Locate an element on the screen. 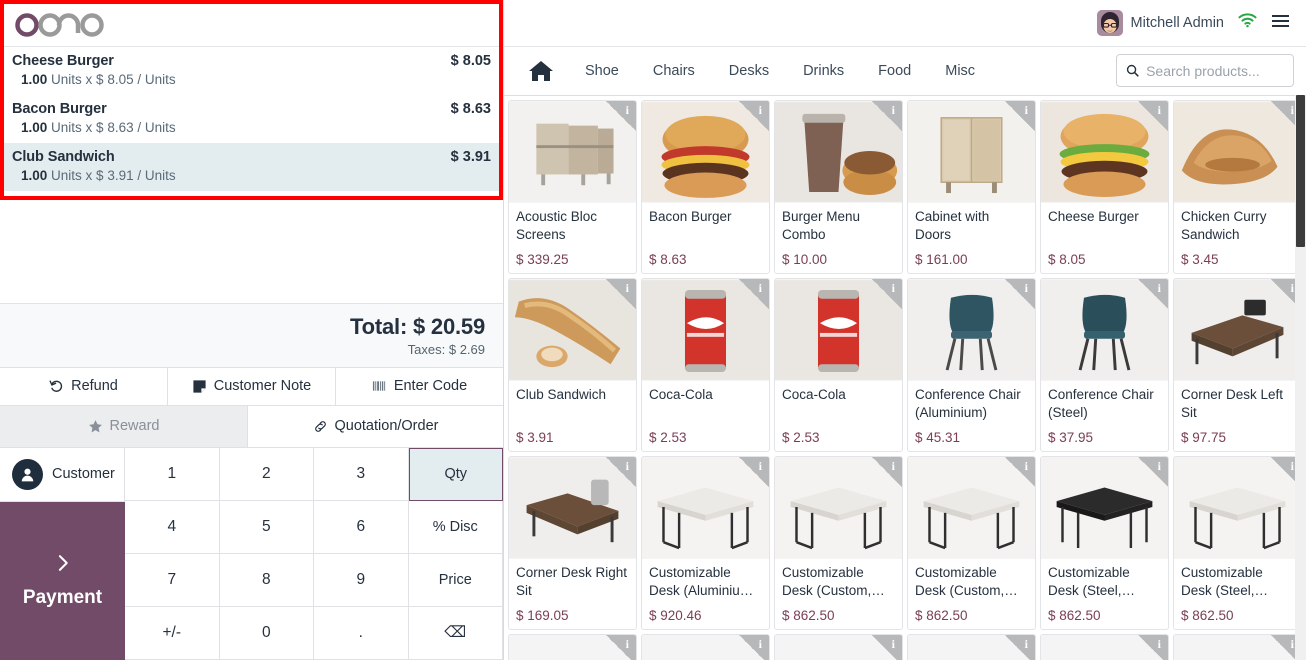 The width and height of the screenshot is (1306, 660). product-card: i Club Sandwich $ 3.91 is located at coordinates (572, 365).